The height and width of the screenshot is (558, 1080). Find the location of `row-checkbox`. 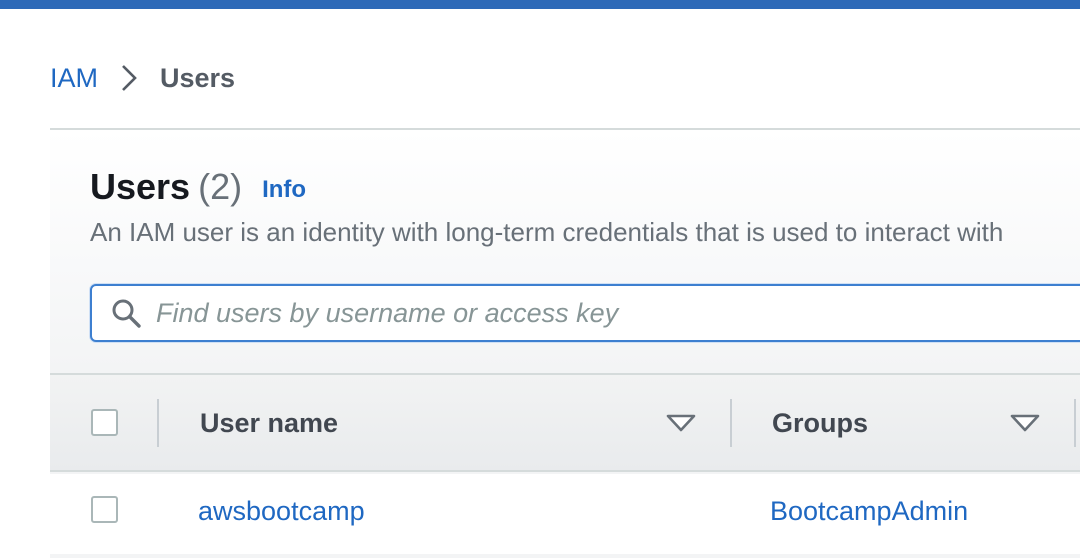

row-checkbox is located at coordinates (104, 509).